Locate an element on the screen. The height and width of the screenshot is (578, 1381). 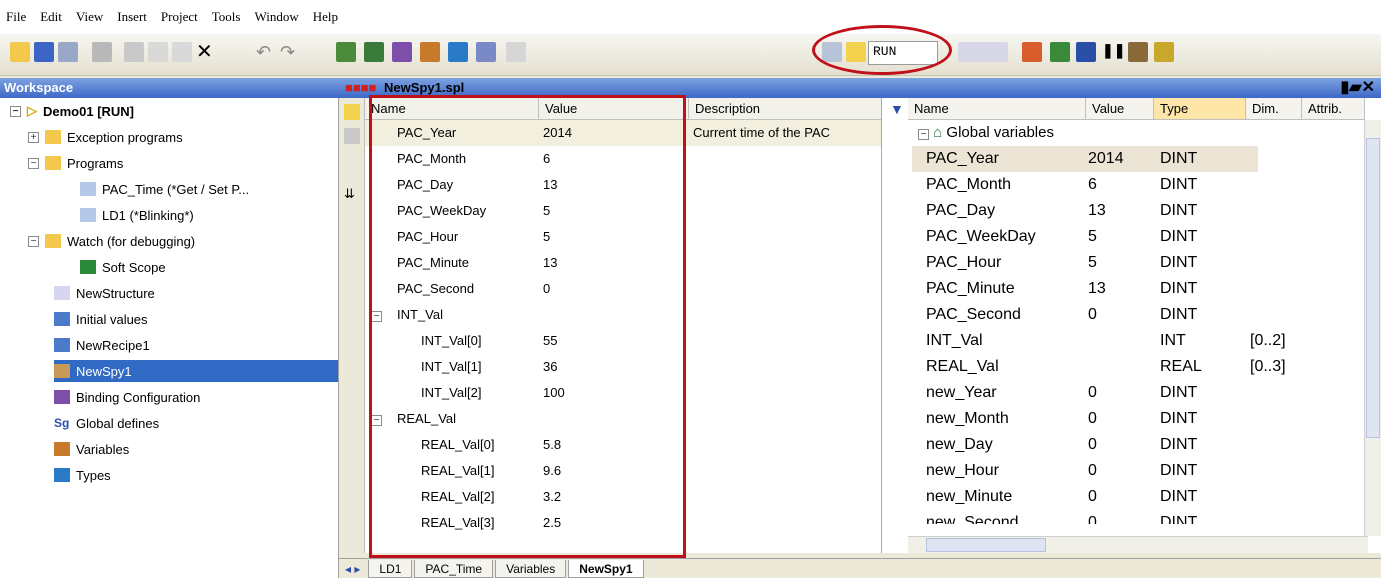
menu-tools: Tools is located at coordinates (226, 17).